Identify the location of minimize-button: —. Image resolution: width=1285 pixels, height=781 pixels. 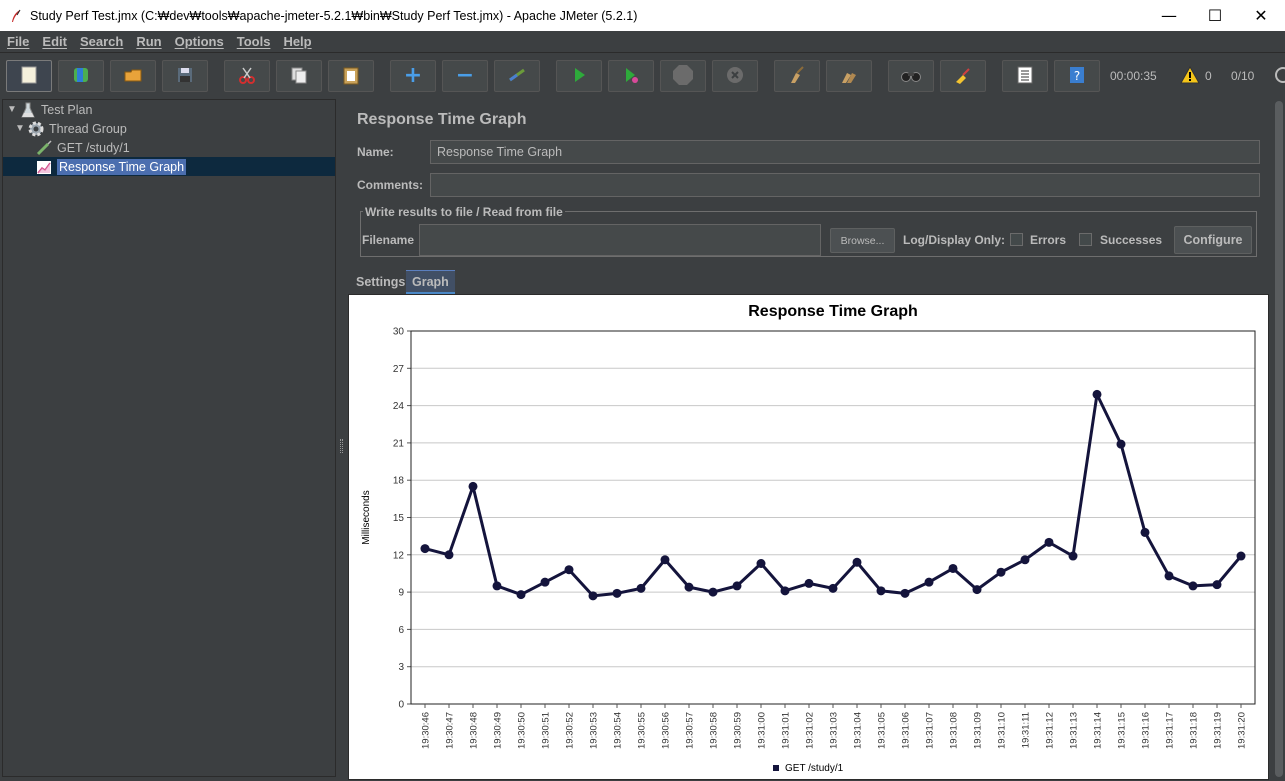
(1169, 15).